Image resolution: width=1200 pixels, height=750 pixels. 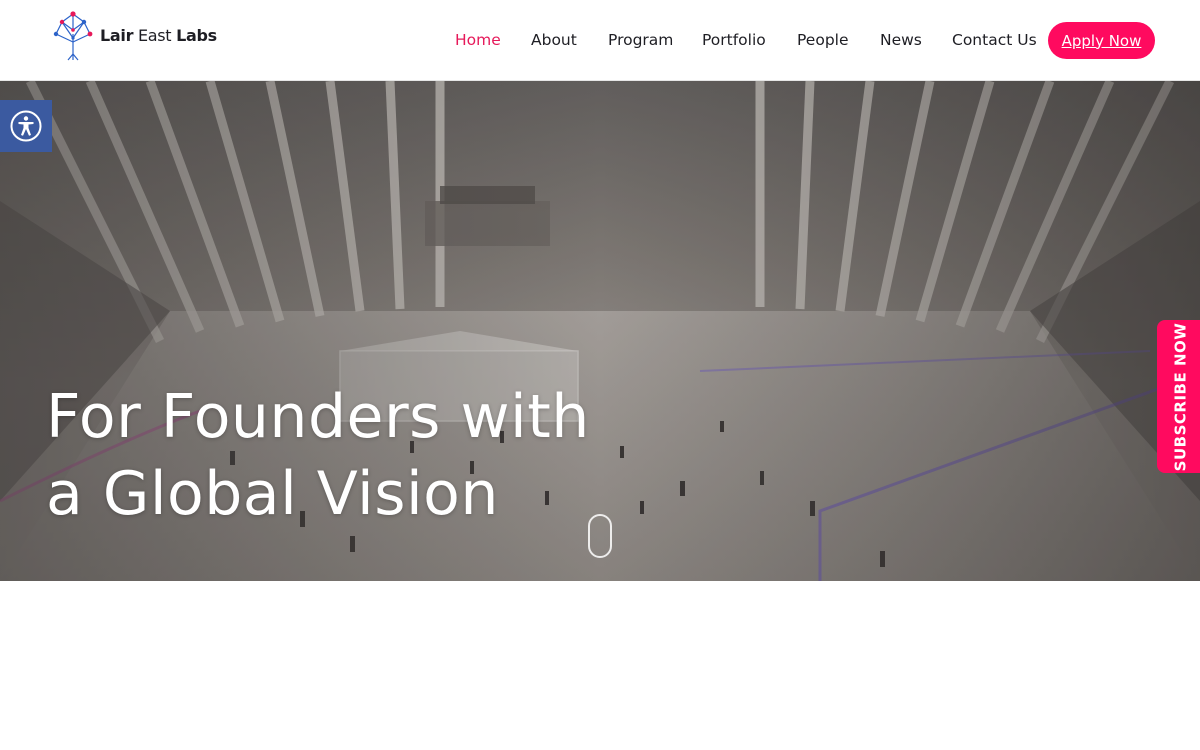 I want to click on nav-item-home: Home, so click(x=478, y=40).